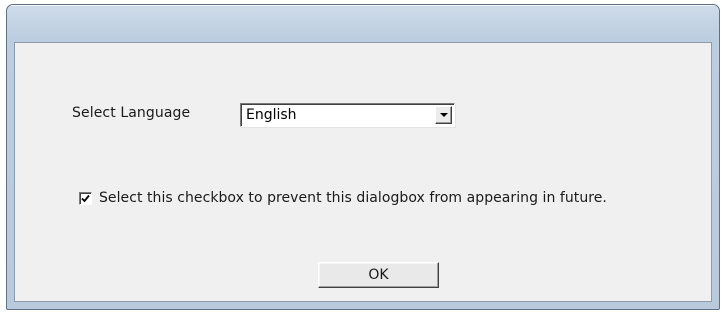 This screenshot has width=722, height=314. I want to click on chevron-down-icon, so click(444, 115).